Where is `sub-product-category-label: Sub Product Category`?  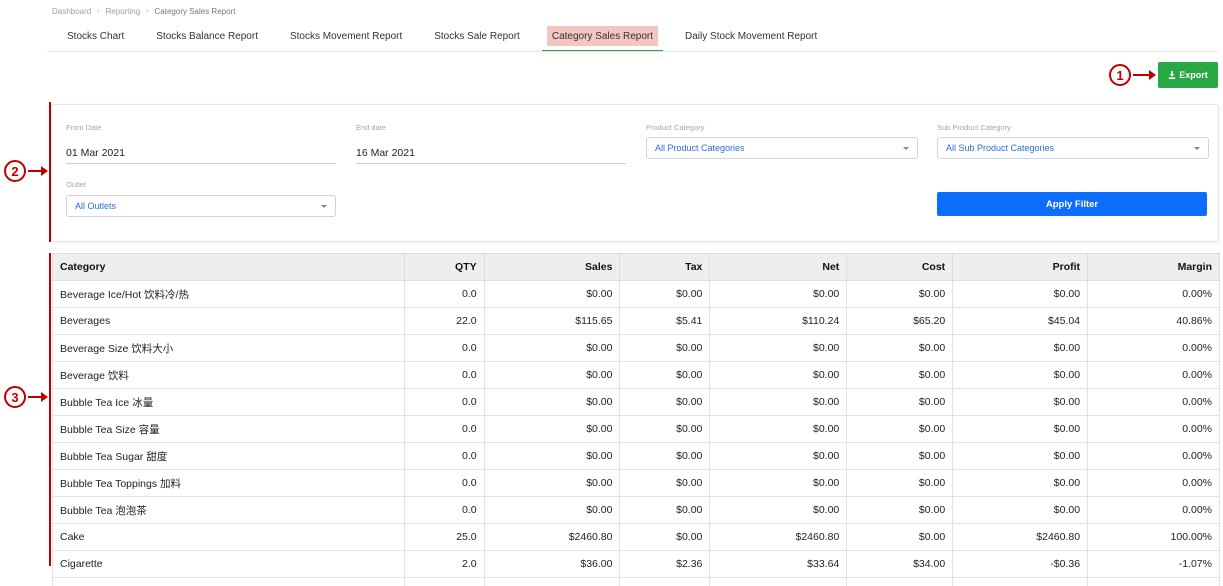 sub-product-category-label: Sub Product Category is located at coordinates (974, 127).